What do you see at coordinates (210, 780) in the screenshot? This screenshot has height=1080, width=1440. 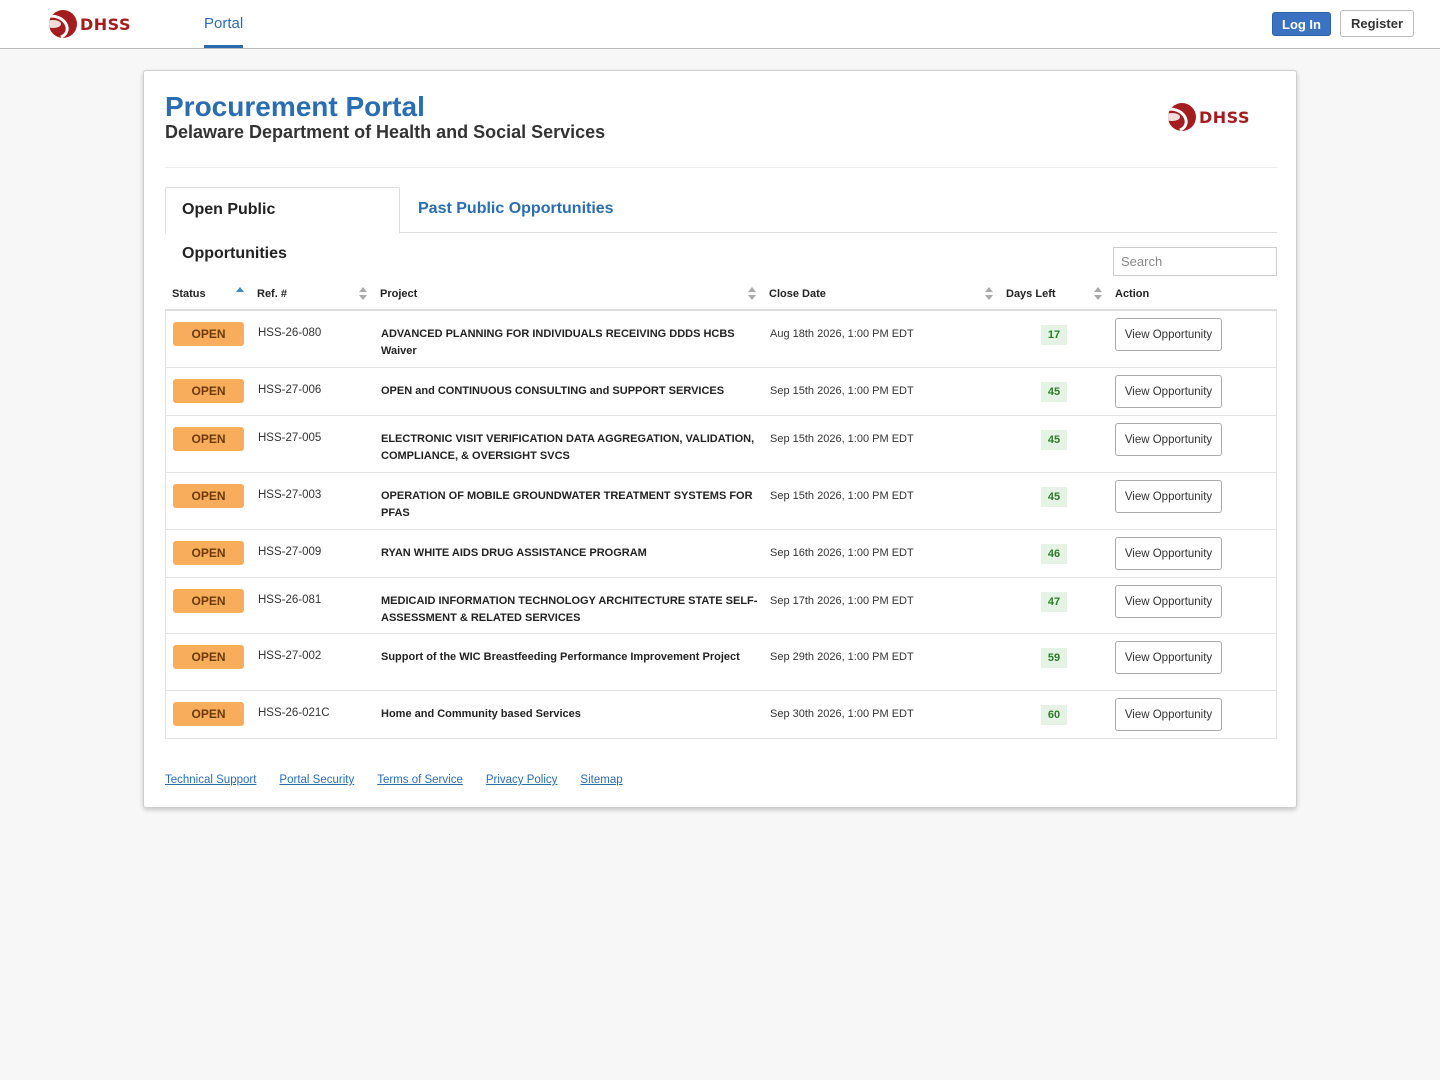 I see `footer-link-technical-support: Technical Support` at bounding box center [210, 780].